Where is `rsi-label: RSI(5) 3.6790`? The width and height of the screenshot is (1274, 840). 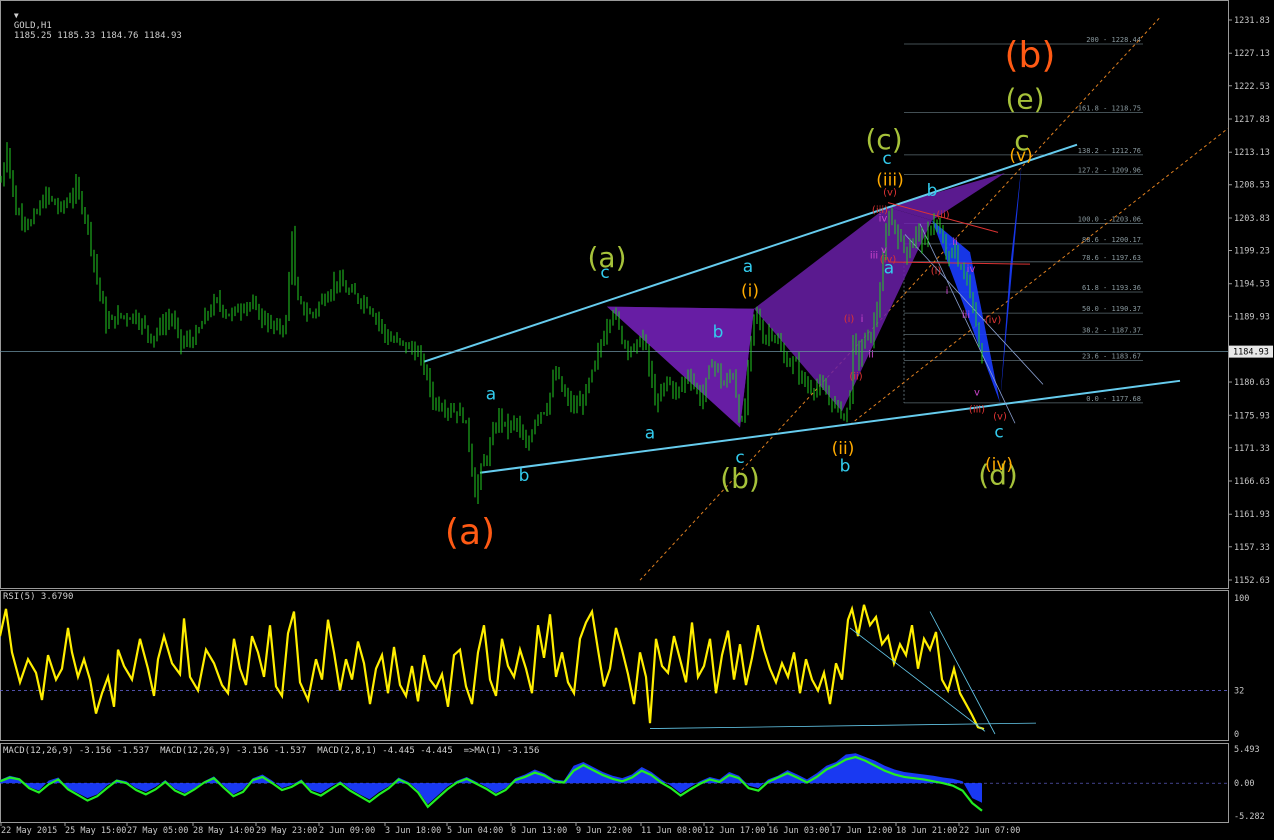 rsi-label: RSI(5) 3.6790 is located at coordinates (38, 597).